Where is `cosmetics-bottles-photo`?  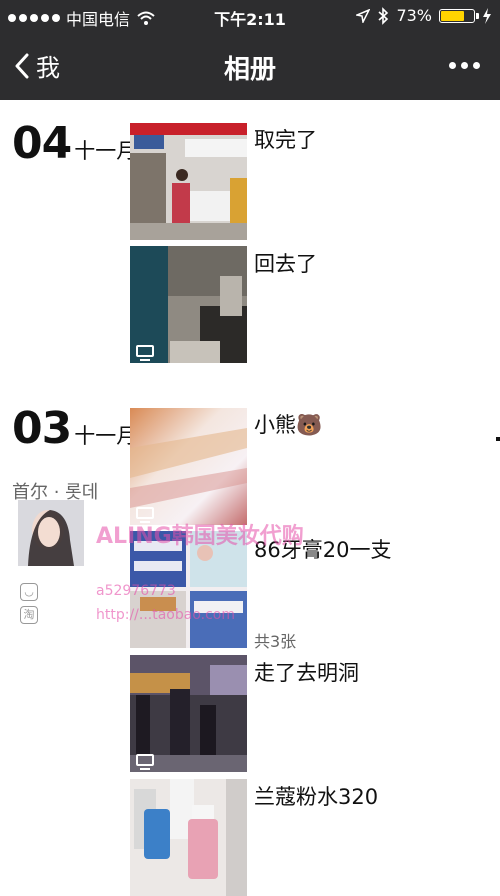 cosmetics-bottles-photo is located at coordinates (188, 837).